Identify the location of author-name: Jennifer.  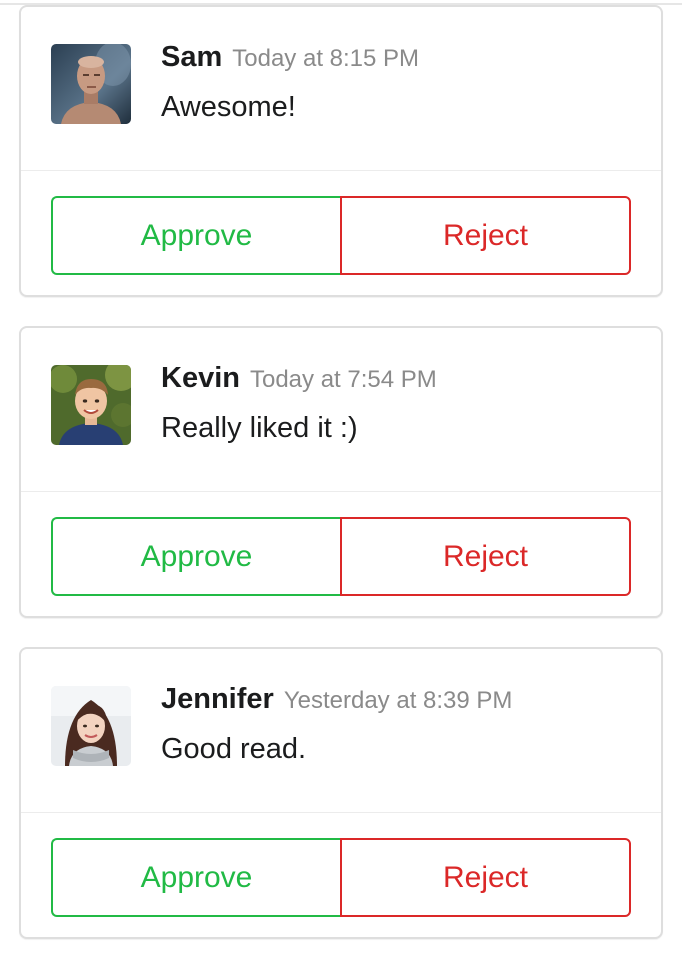
(217, 699).